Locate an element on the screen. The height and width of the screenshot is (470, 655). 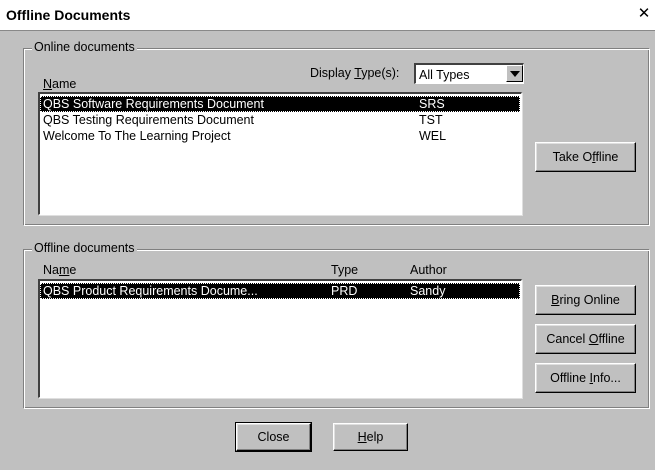
take-offline-button: Take Offline is located at coordinates (585, 157).